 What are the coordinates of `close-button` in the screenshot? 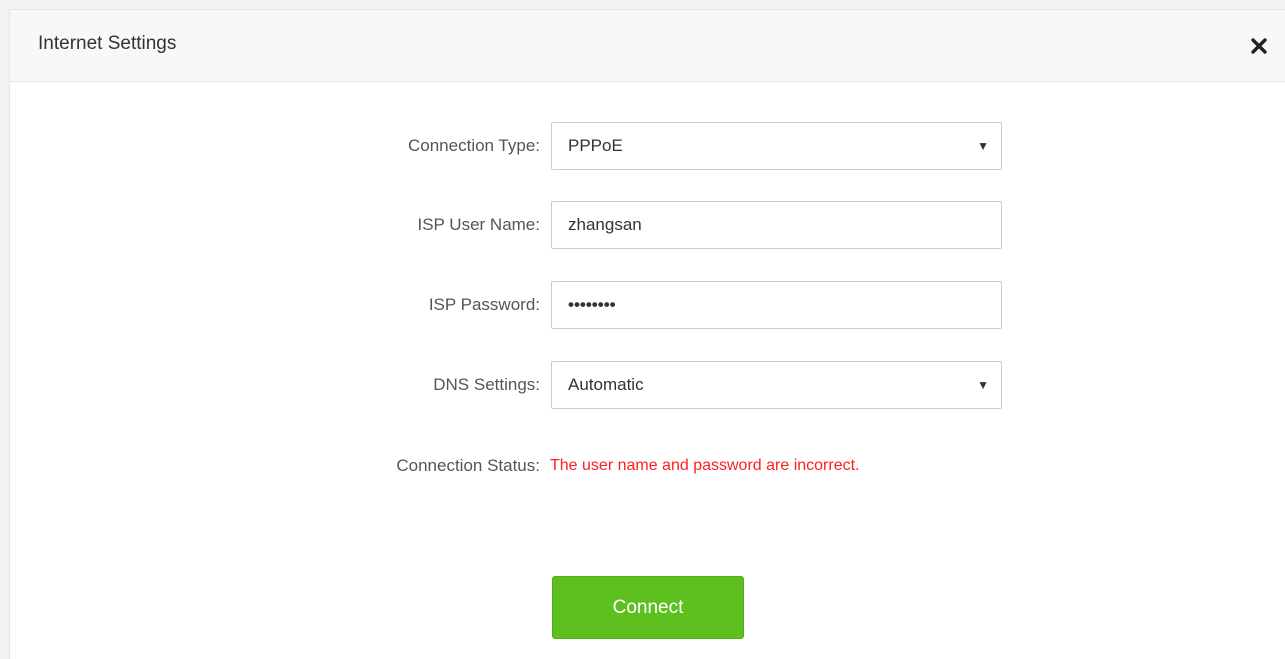 It's located at (1259, 46).